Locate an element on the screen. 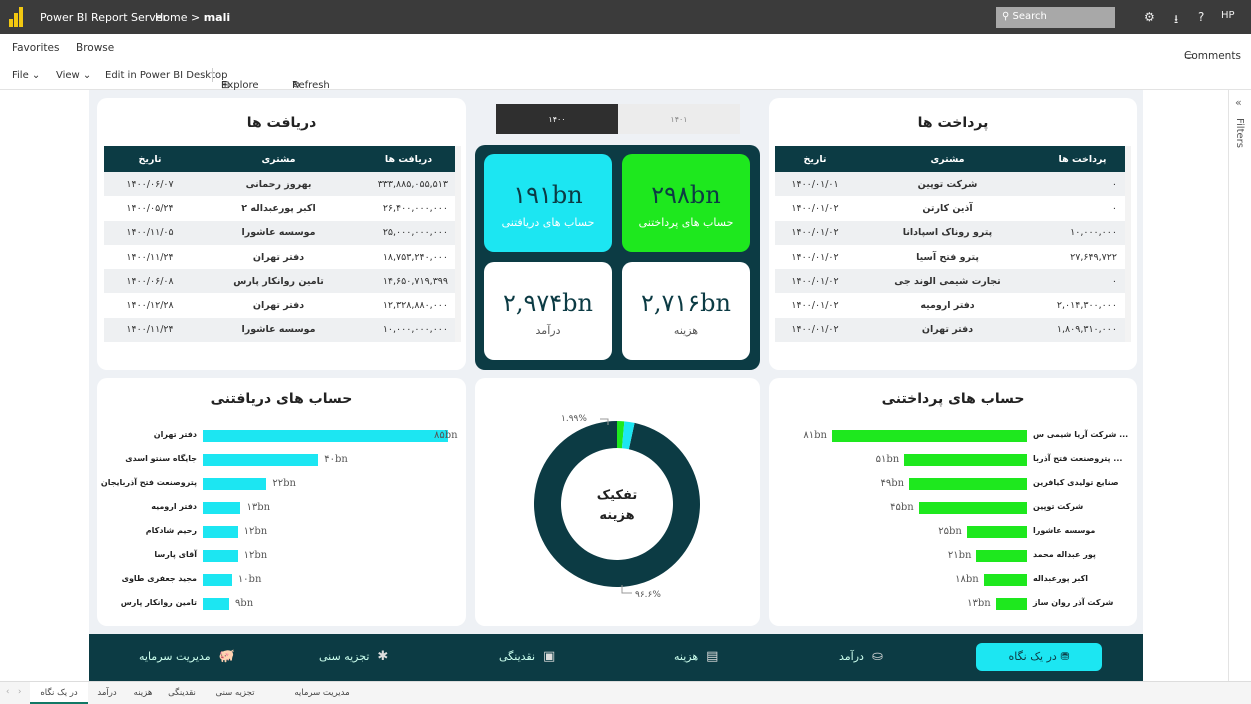 This screenshot has height=704, width=1251. collapse-pane-icon: « is located at coordinates (1238, 102).